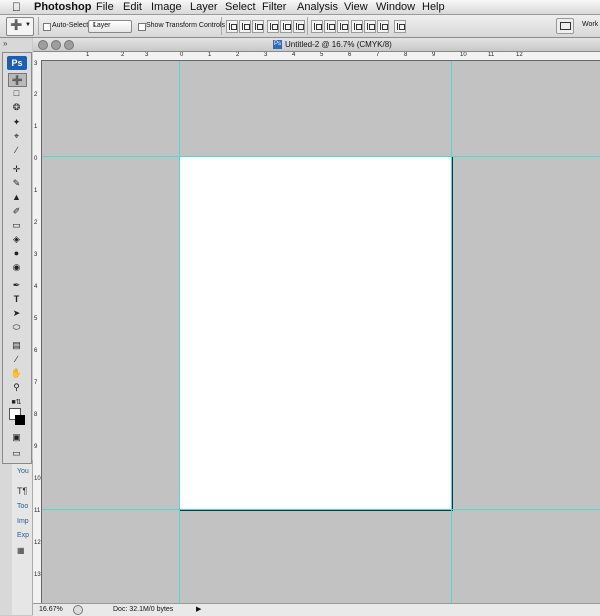 The image size is (600, 616). What do you see at coordinates (47, 27) in the screenshot?
I see `auto-select-checkbox` at bounding box center [47, 27].